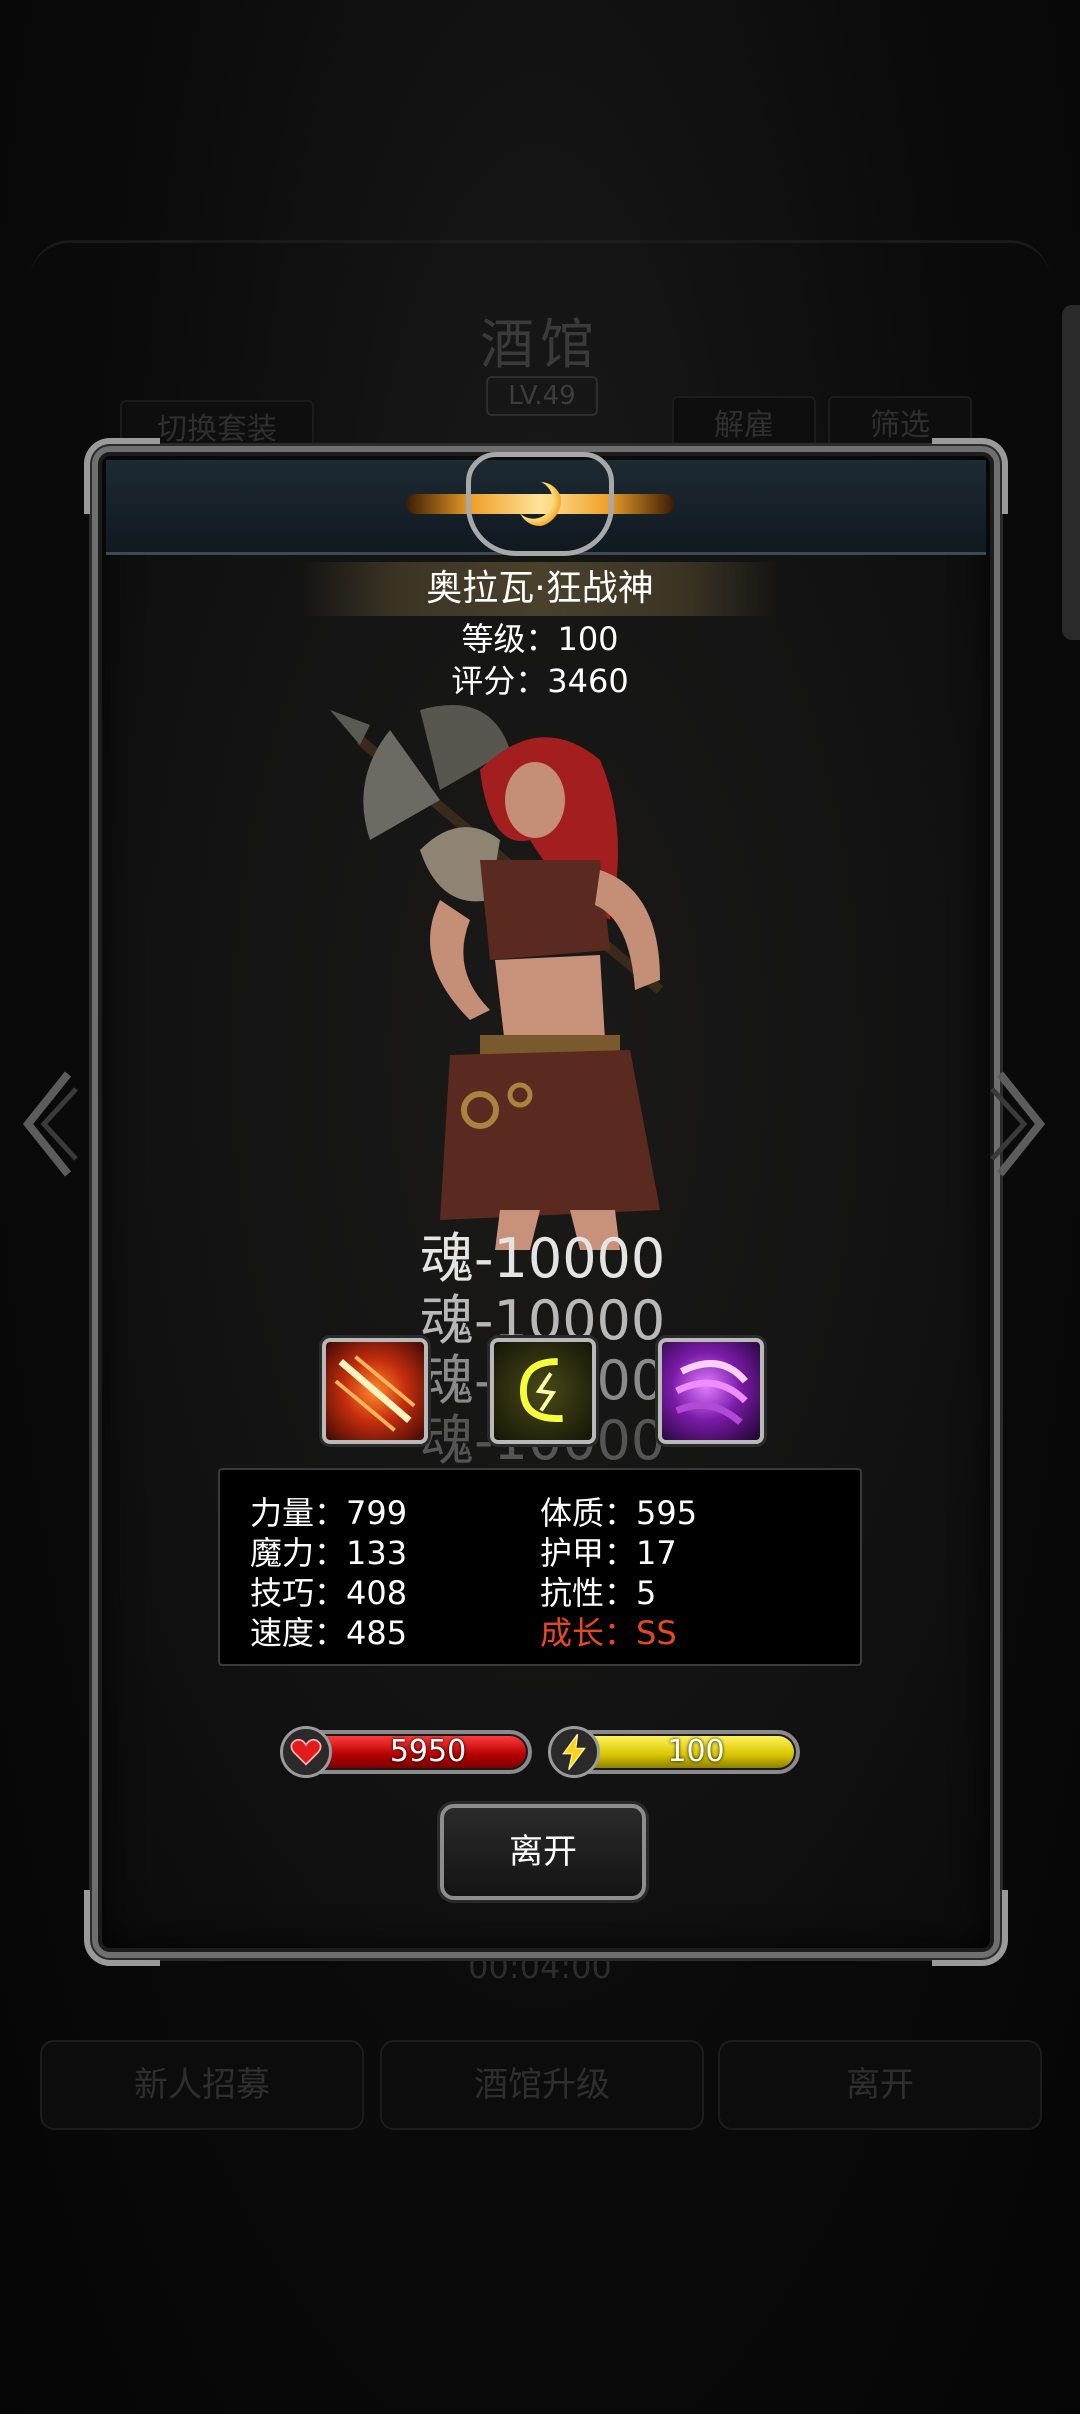 The image size is (1080, 2414). I want to click on tavern-title: 酒馆, so click(540, 344).